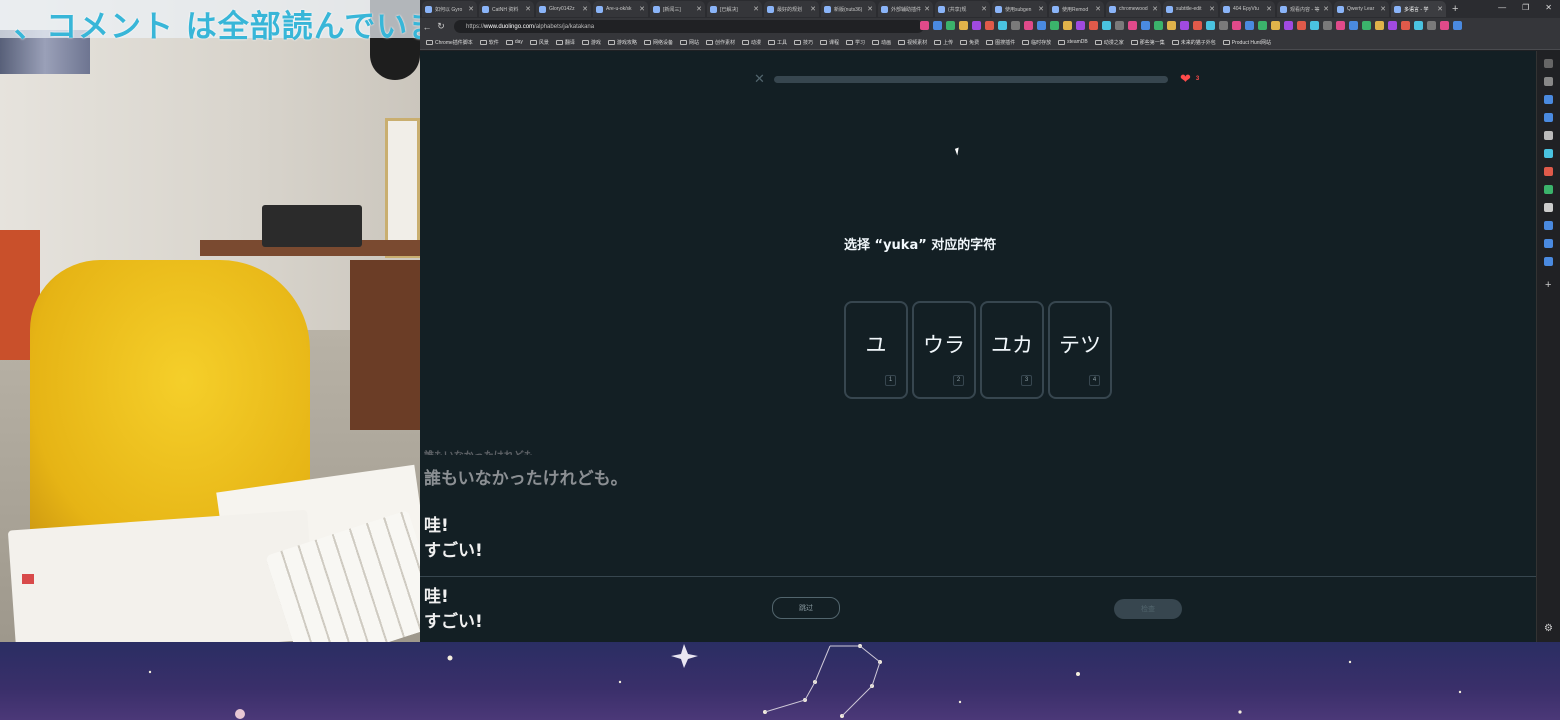 This screenshot has height=720, width=1560. Describe the element at coordinates (751, 42) in the screenshot. I see `bookmark-item: 动漫` at that location.